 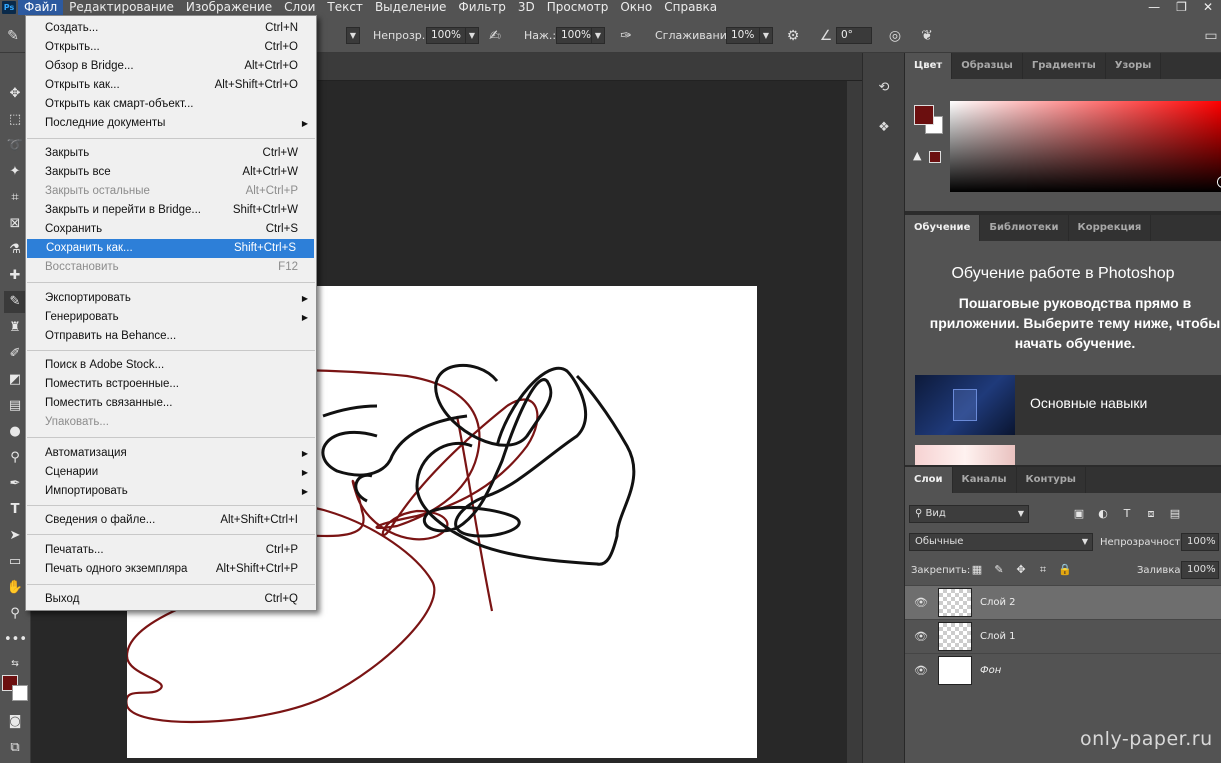 What do you see at coordinates (1200, 542) in the screenshot?
I see `layer-opacity-field: 100%` at bounding box center [1200, 542].